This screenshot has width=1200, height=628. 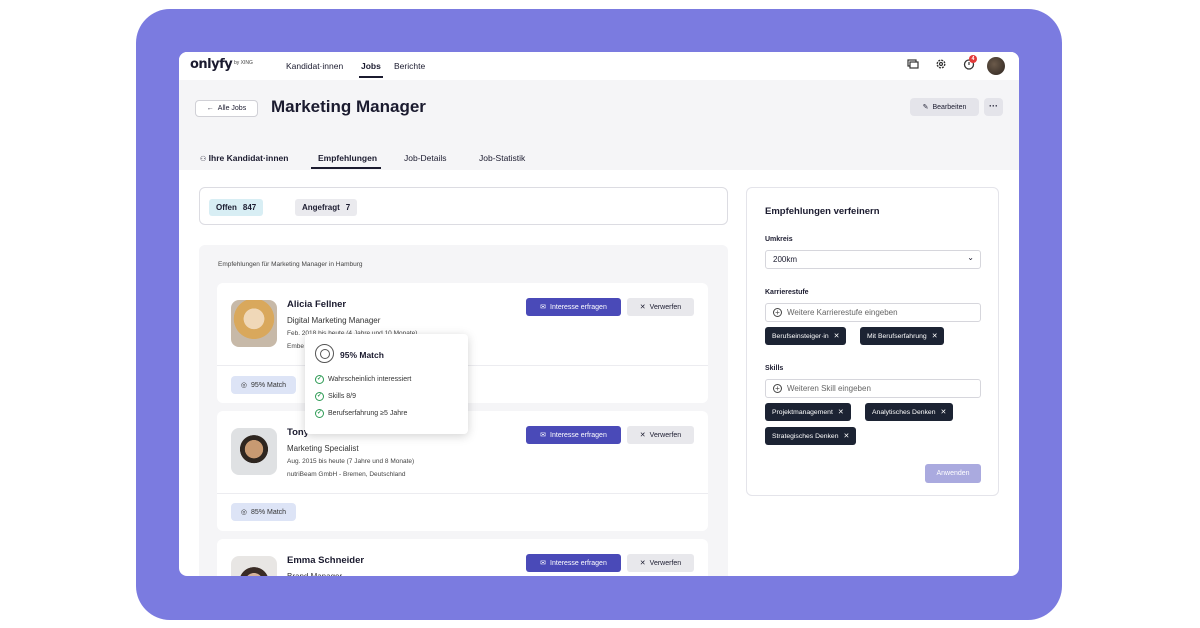 I want to click on skill-tag: Analytisches Denken ✕, so click(x=909, y=412).